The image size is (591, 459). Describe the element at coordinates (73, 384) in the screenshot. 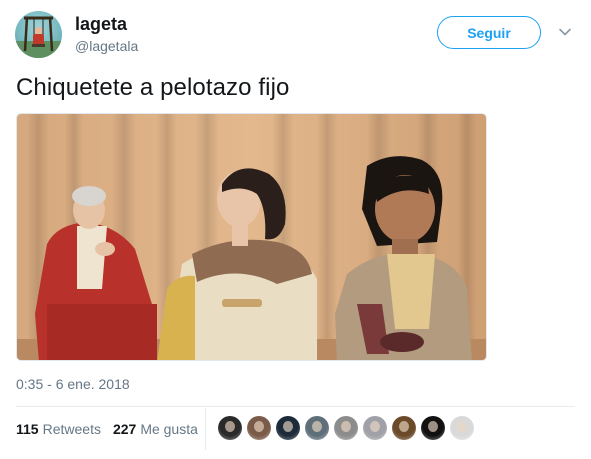

I see `tweet-timestamp: 0:35 - 6 ene. 2018` at that location.